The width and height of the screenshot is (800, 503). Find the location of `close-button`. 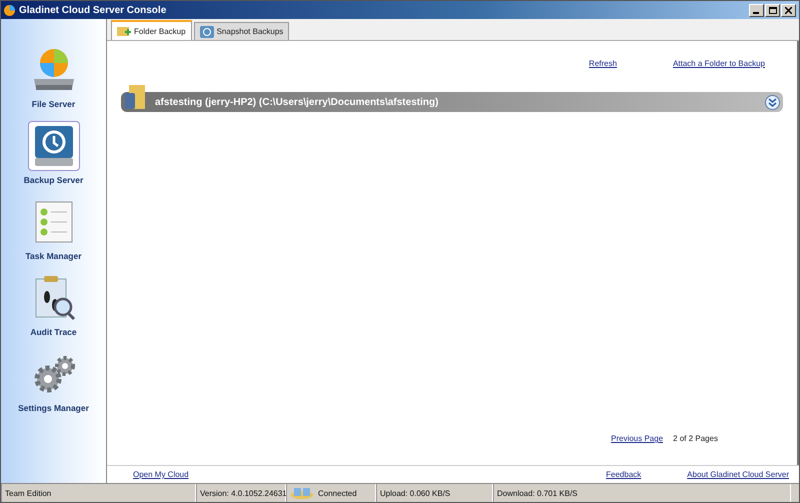

close-button is located at coordinates (788, 10).